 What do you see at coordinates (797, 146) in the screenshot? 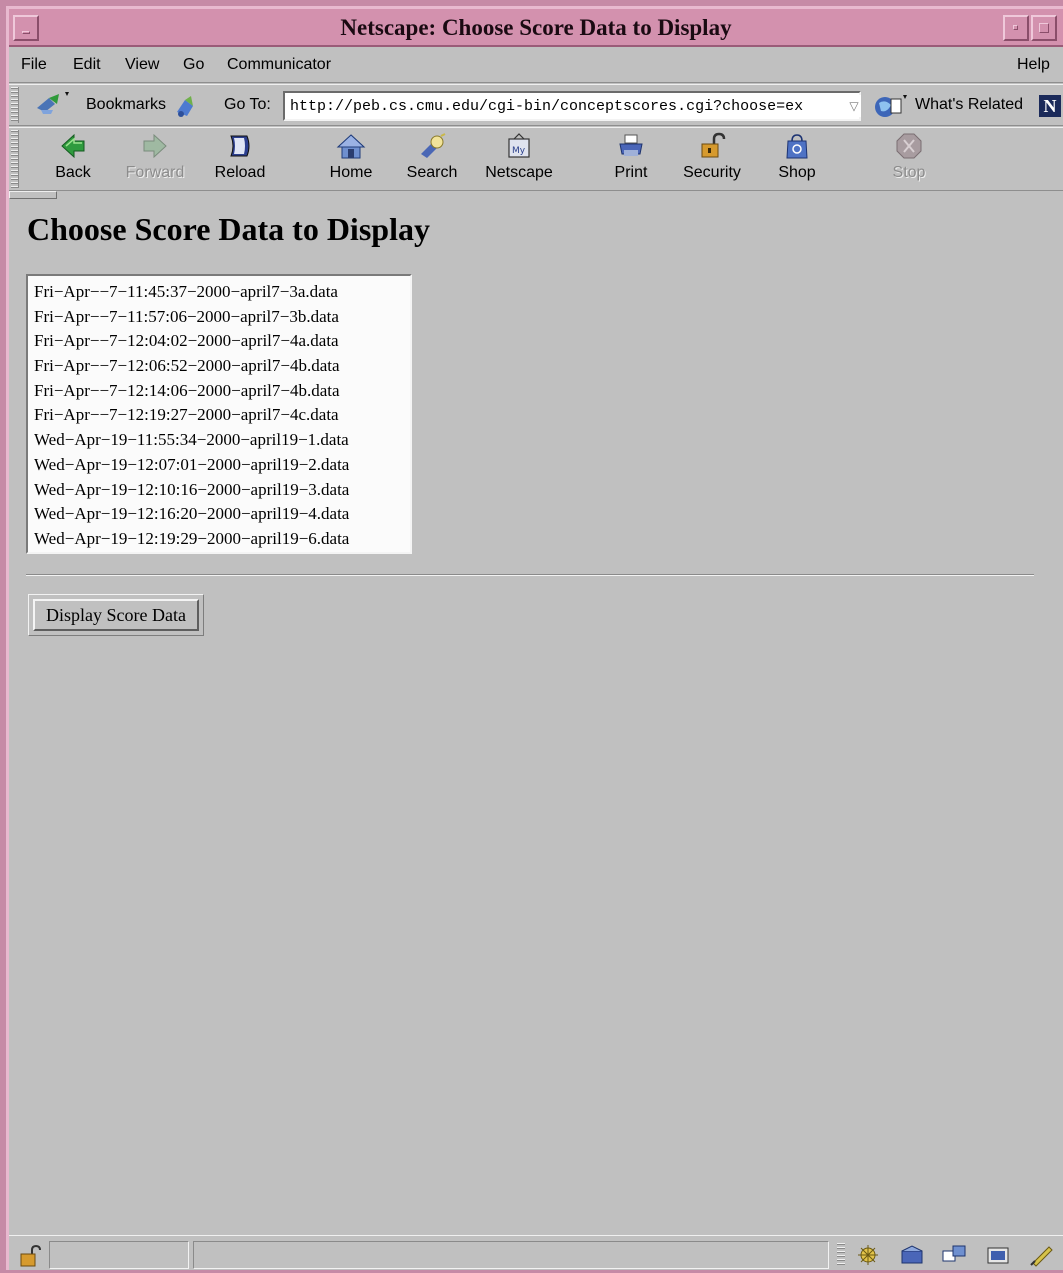
I see `shopping-bag-icon` at bounding box center [797, 146].